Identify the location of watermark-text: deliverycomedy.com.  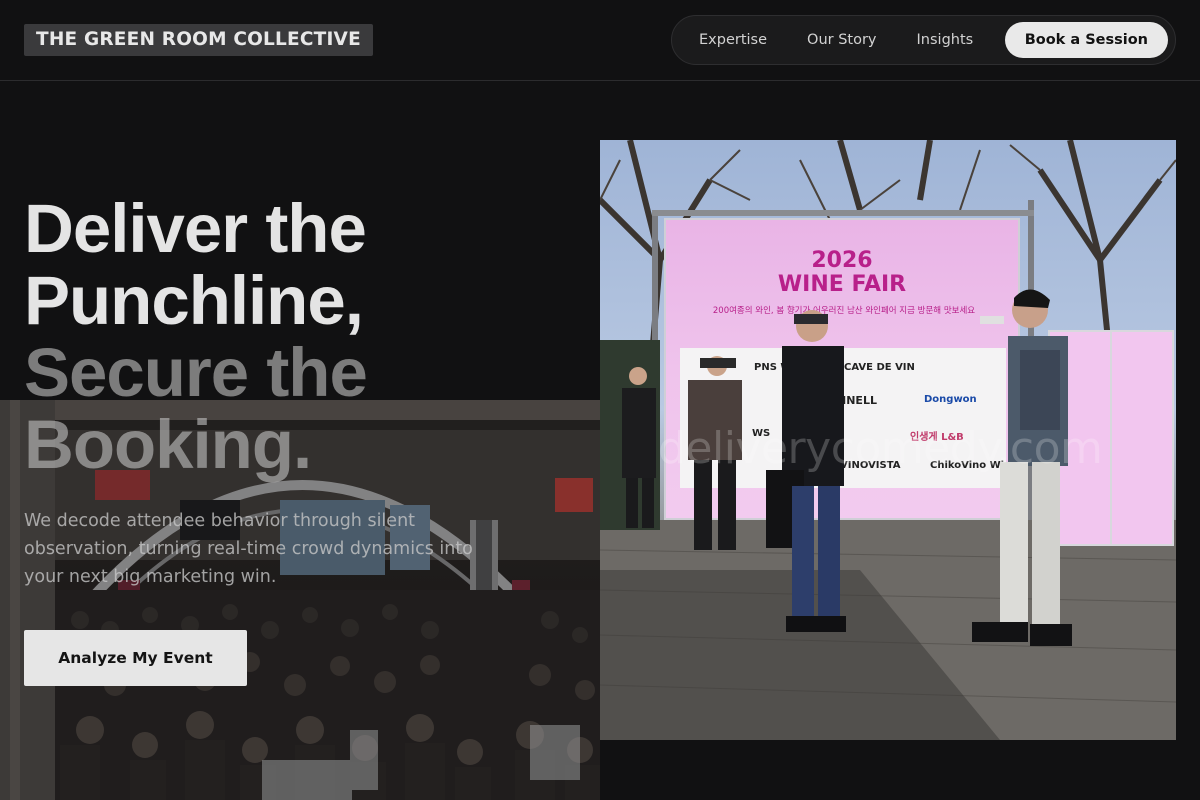
(880, 448).